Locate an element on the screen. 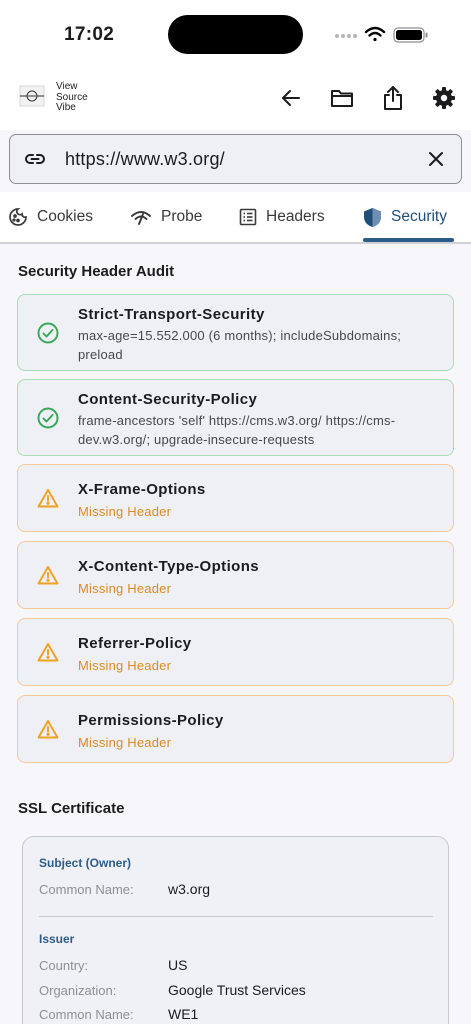  issuer-heading: Issuer is located at coordinates (57, 939).